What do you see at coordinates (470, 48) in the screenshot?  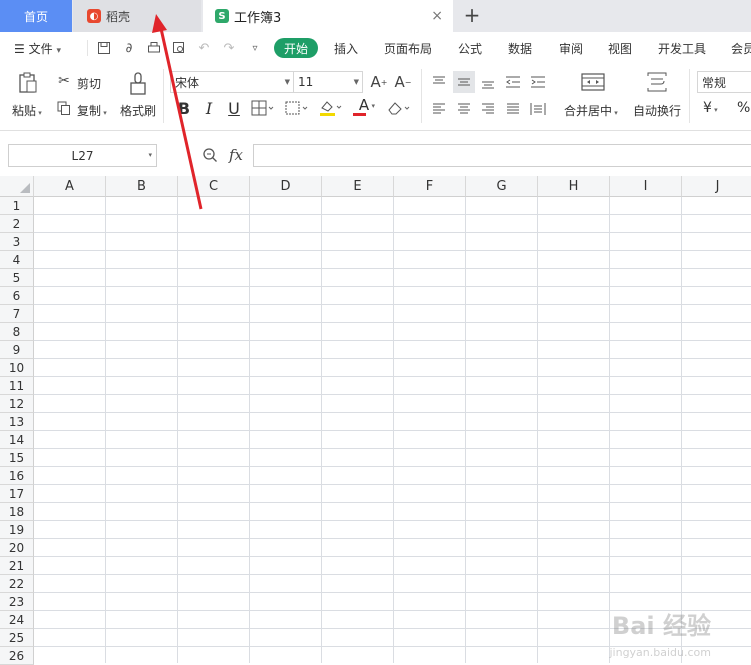 I see `menu-tab-formulas: 公式` at bounding box center [470, 48].